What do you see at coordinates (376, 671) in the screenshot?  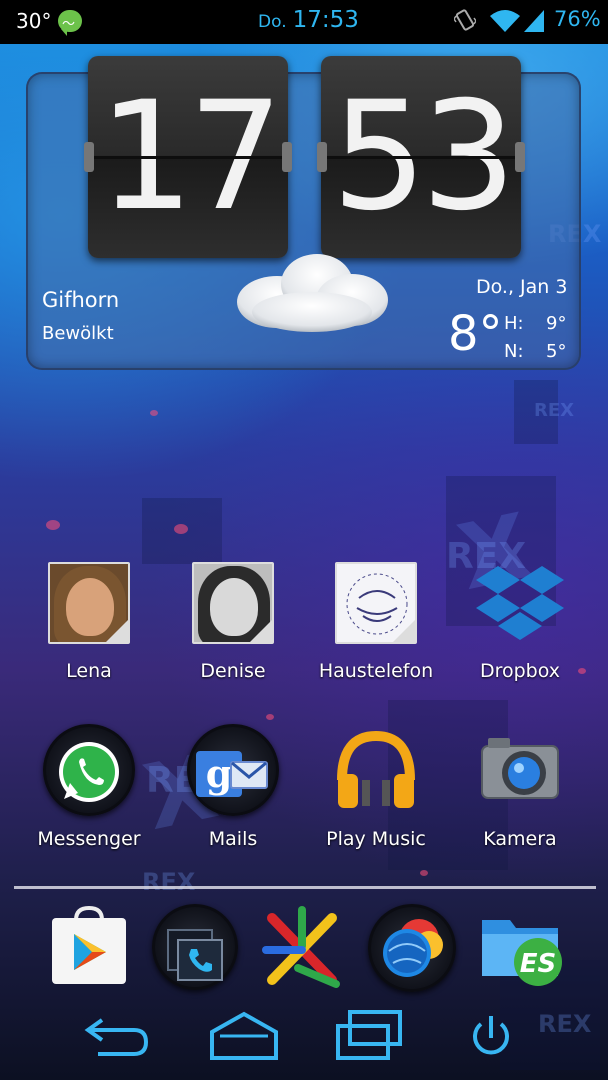 I see `app-label: Haustelefon` at bounding box center [376, 671].